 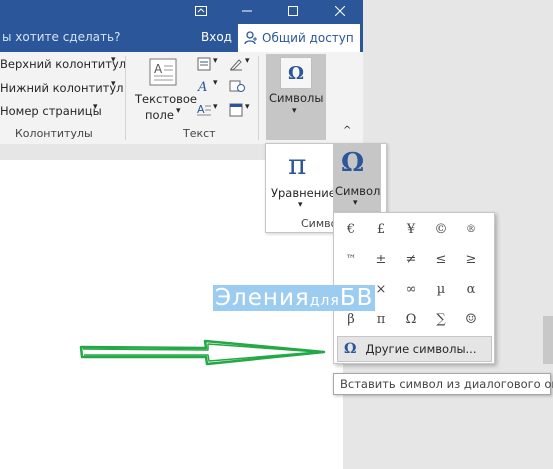 What do you see at coordinates (411, 319) in the screenshot?
I see `symbol-cell: Ω` at bounding box center [411, 319].